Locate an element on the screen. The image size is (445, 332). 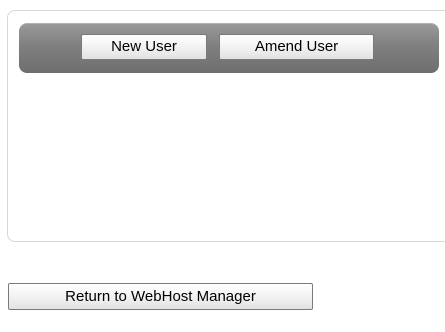
new-user-button: New User is located at coordinates (144, 47).